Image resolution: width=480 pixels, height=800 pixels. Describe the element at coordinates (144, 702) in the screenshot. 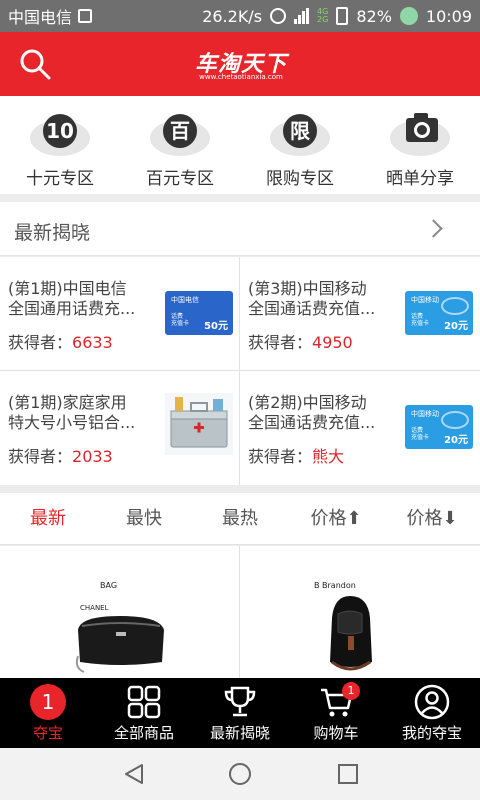

I see `grid-icon` at that location.